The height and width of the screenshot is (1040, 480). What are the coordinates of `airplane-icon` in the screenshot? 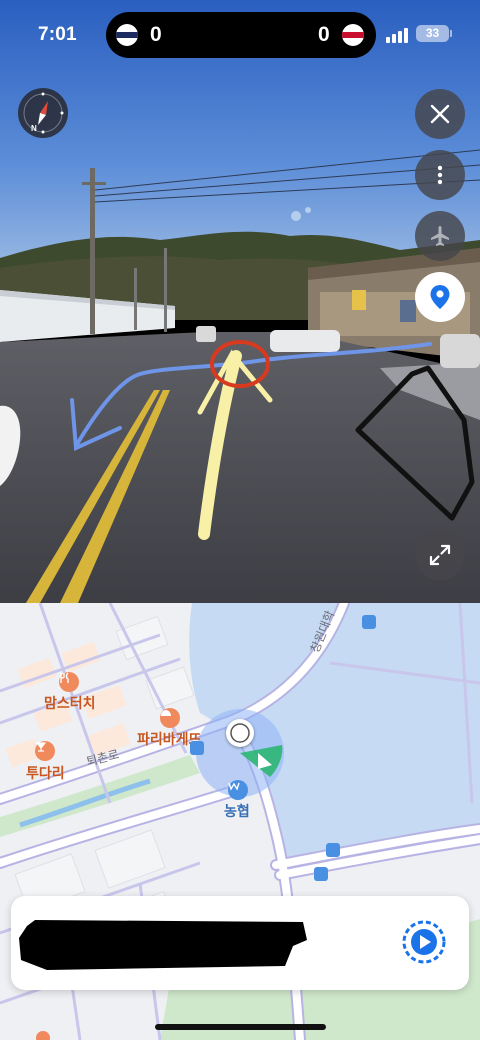 It's located at (440, 236).